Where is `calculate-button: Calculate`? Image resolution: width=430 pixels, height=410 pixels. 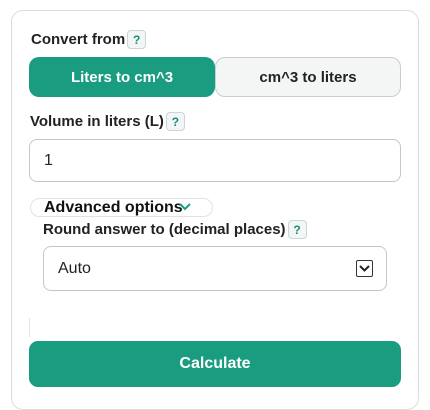 calculate-button: Calculate is located at coordinates (215, 364).